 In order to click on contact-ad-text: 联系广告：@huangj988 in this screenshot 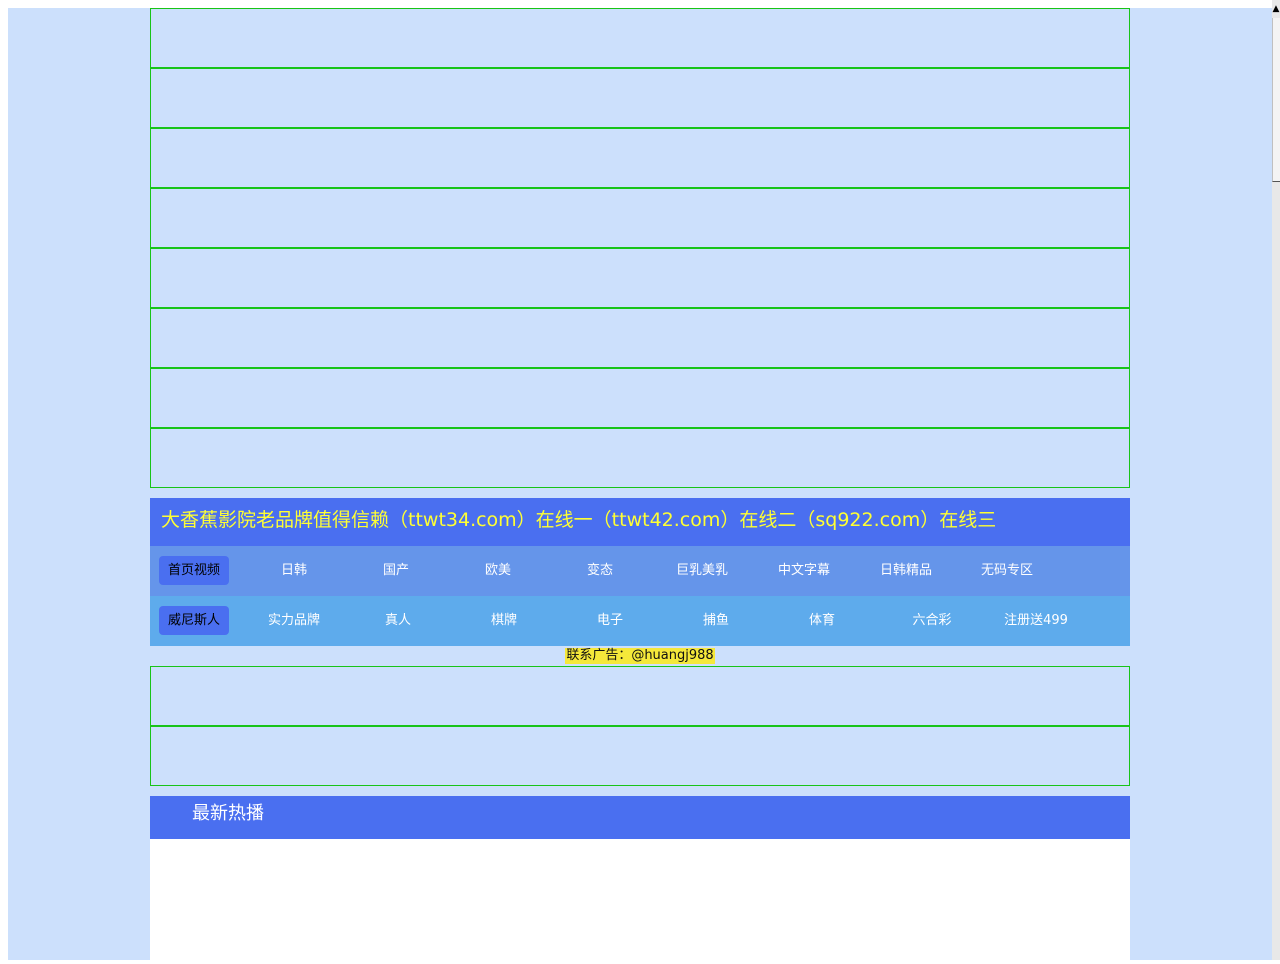, I will do `click(640, 656)`.